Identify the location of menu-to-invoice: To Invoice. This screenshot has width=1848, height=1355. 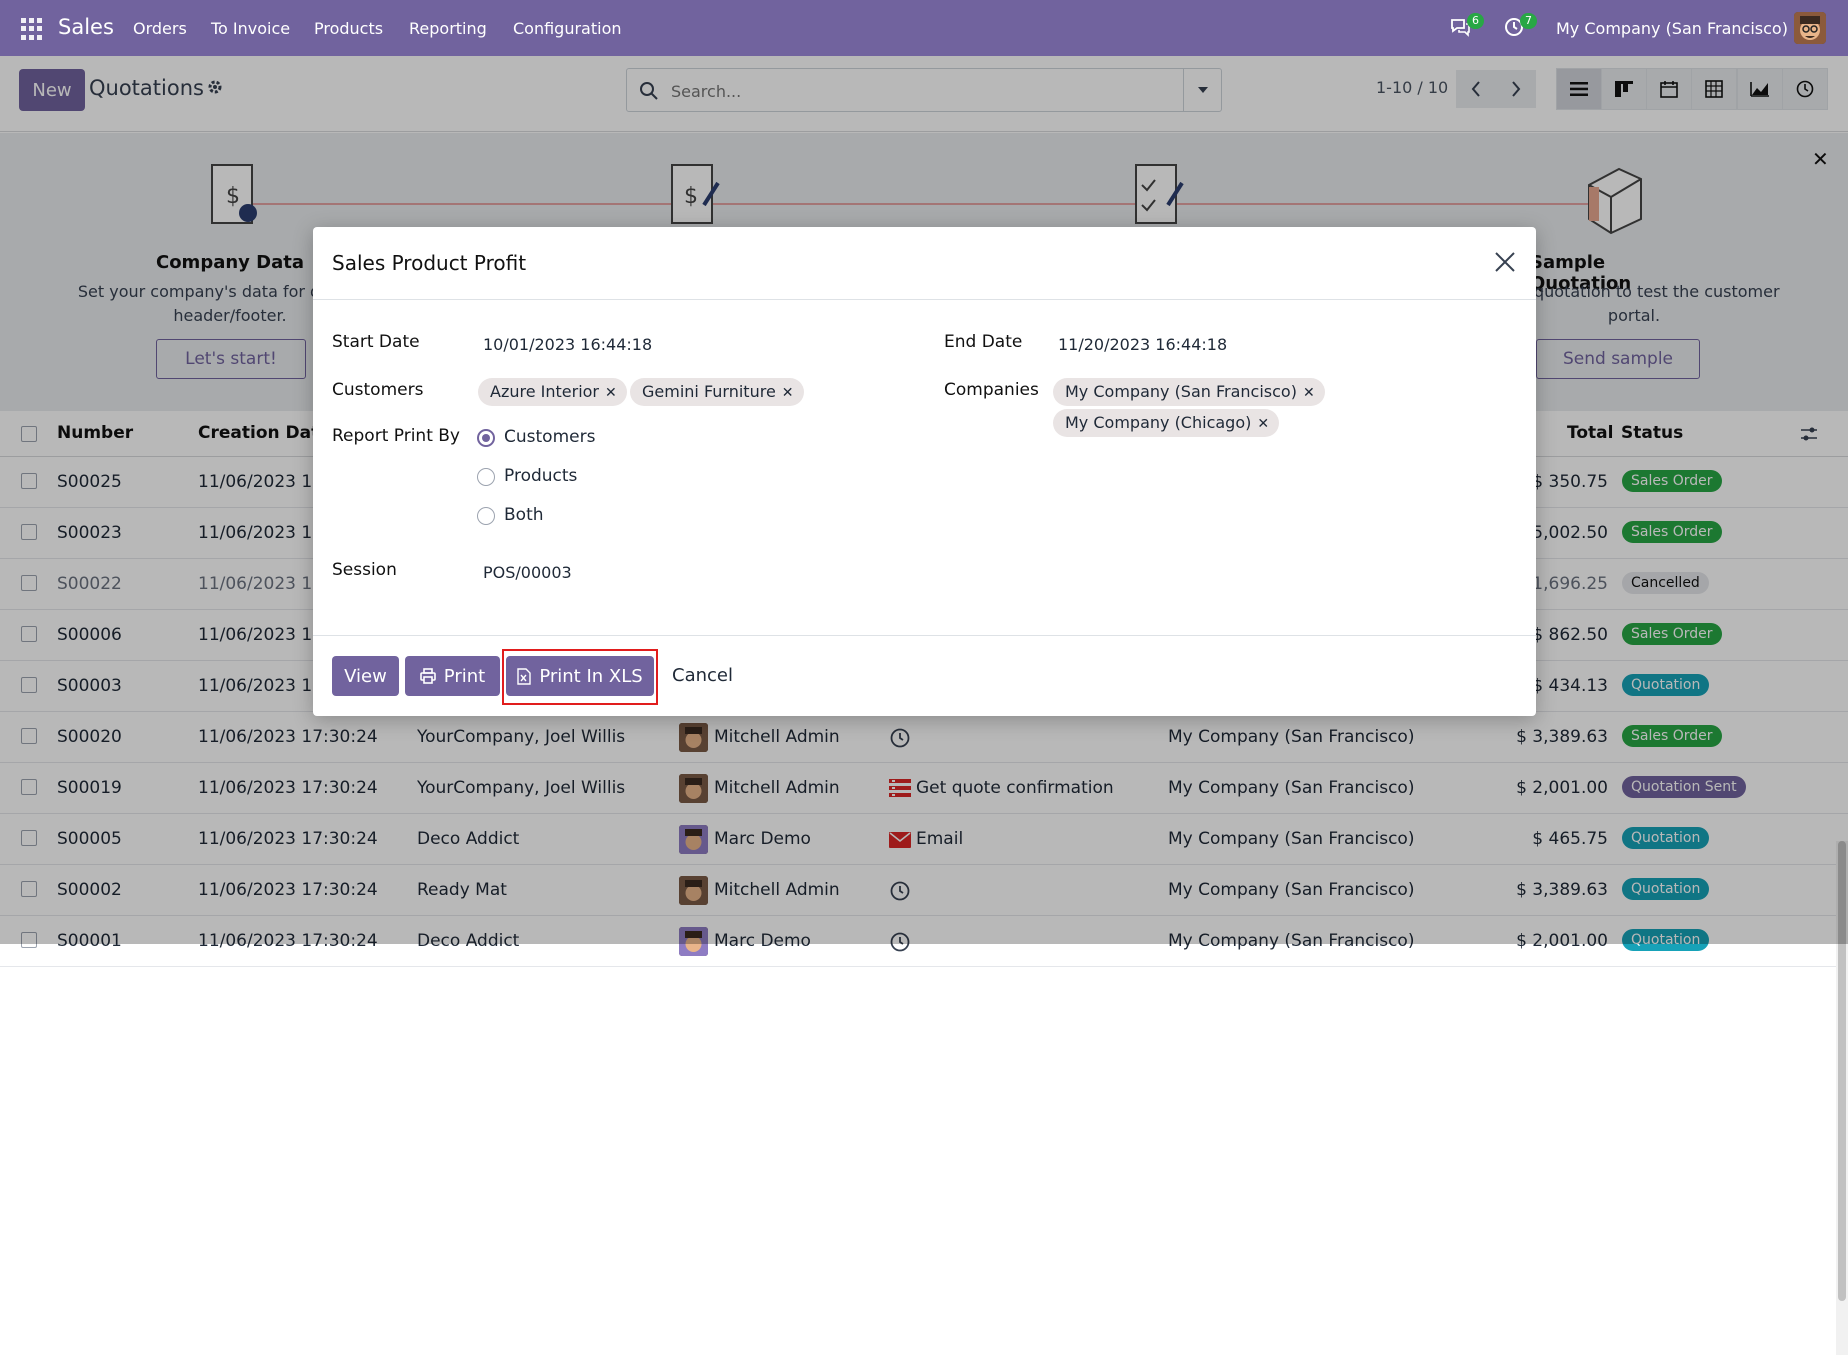
(250, 28).